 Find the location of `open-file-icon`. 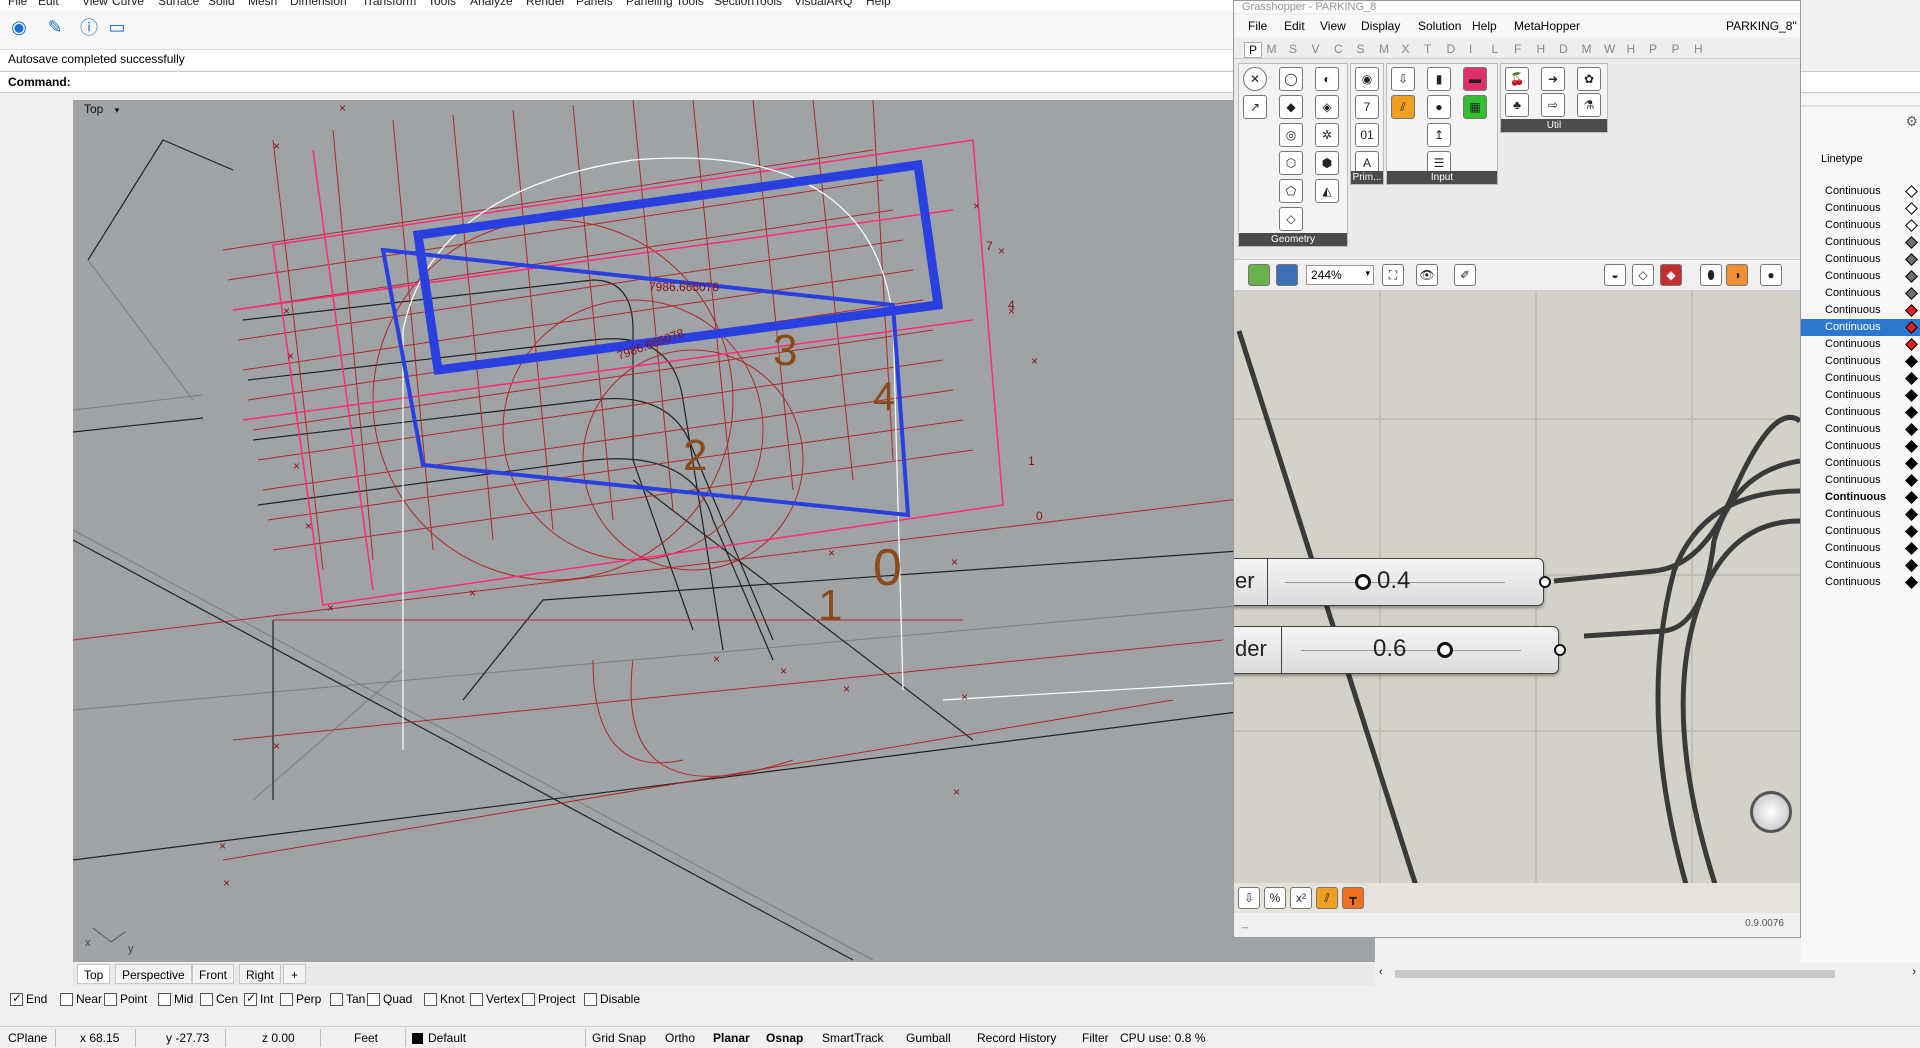

open-file-icon is located at coordinates (1259, 275).